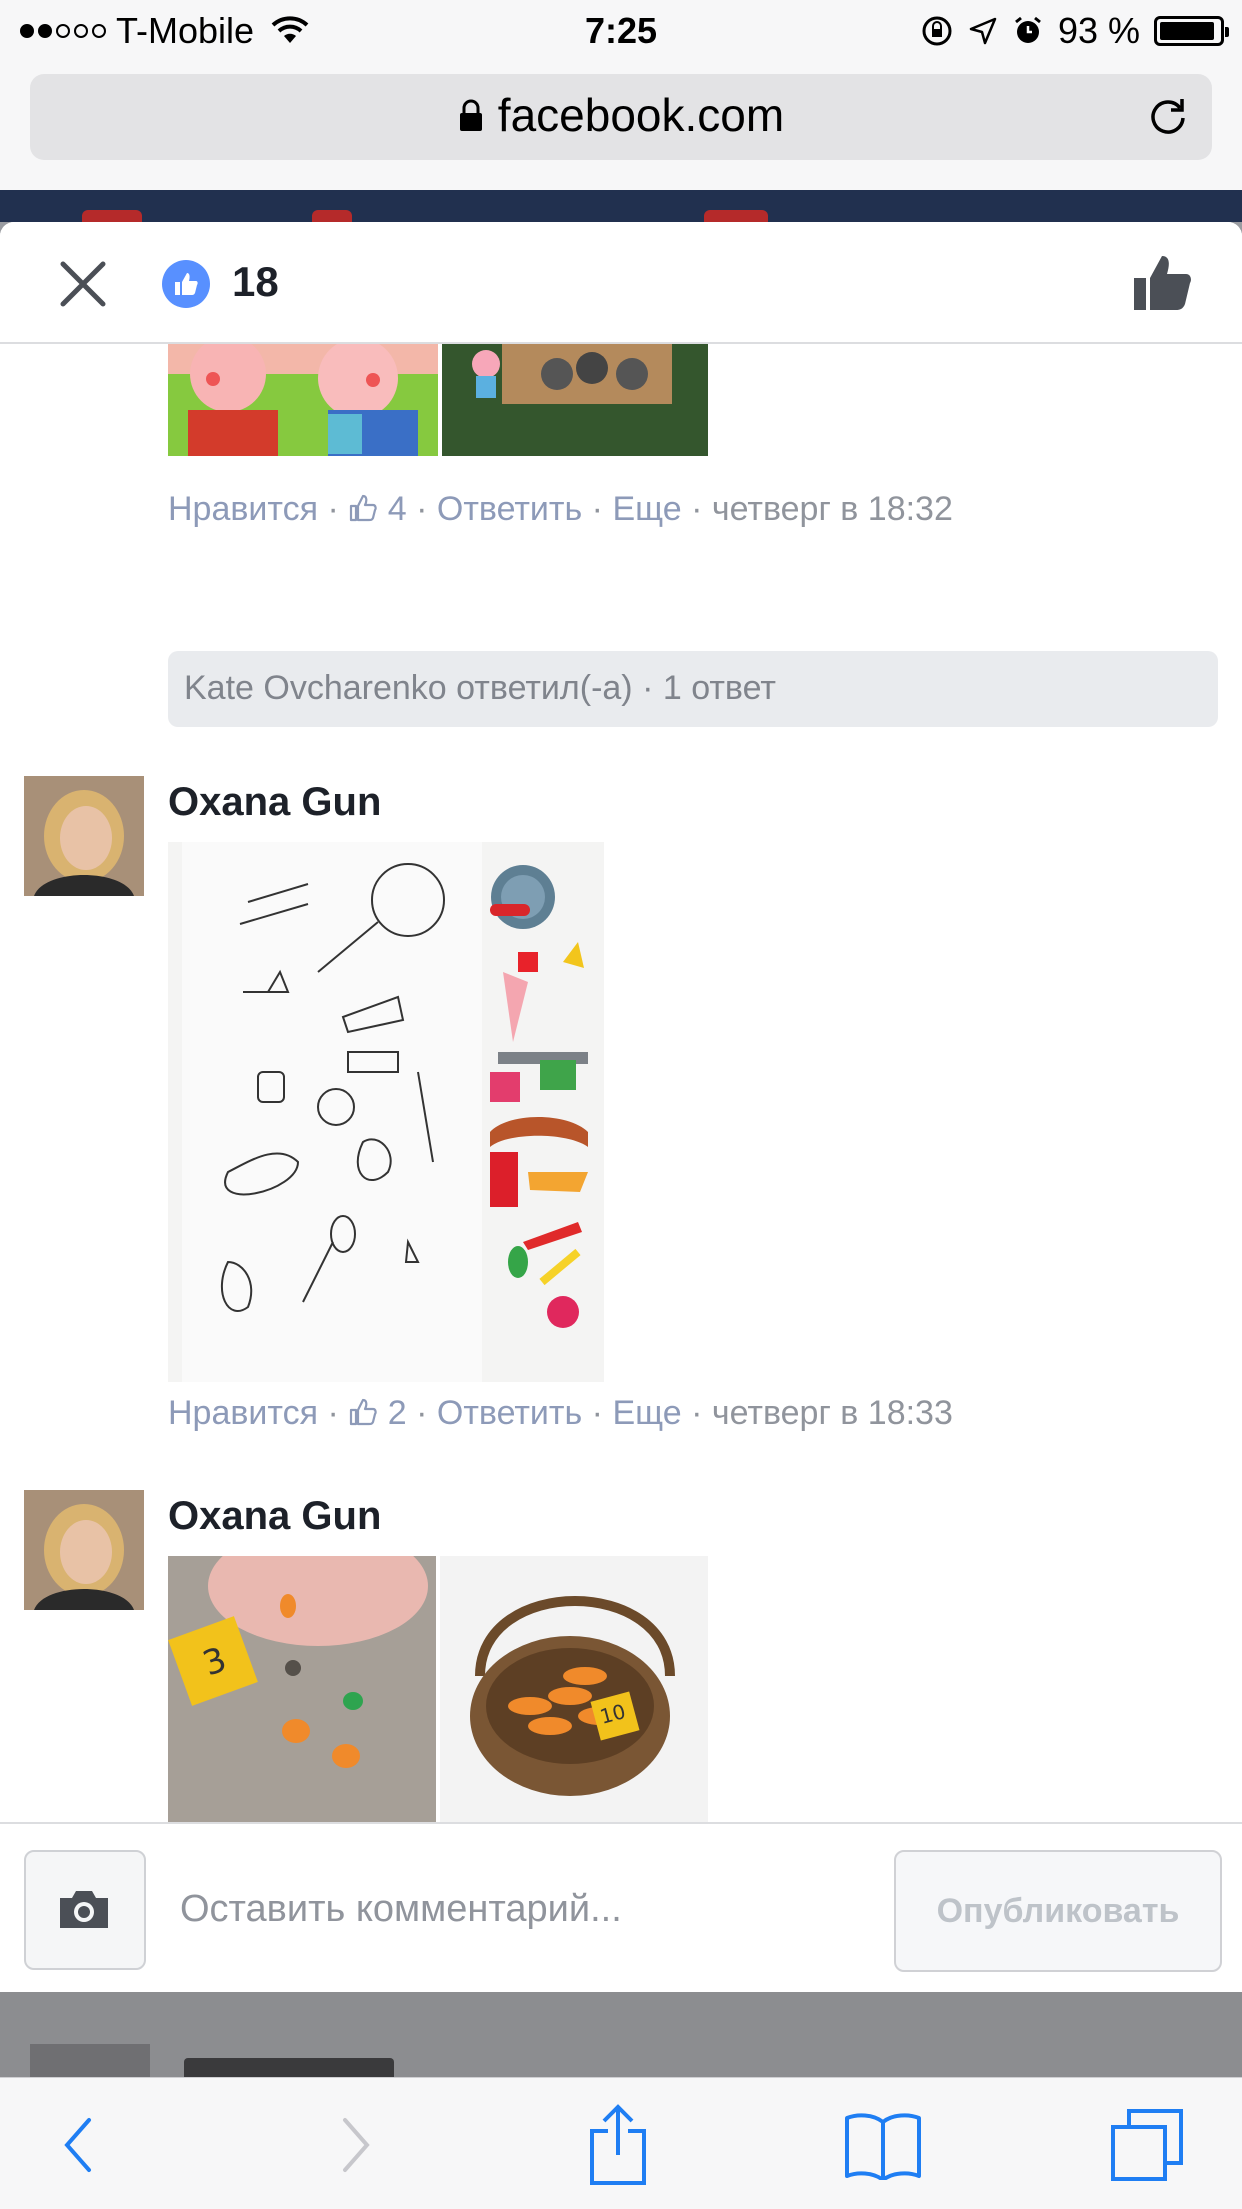  What do you see at coordinates (302, 1690) in the screenshot?
I see `comment-image-carrots-sand: 3` at bounding box center [302, 1690].